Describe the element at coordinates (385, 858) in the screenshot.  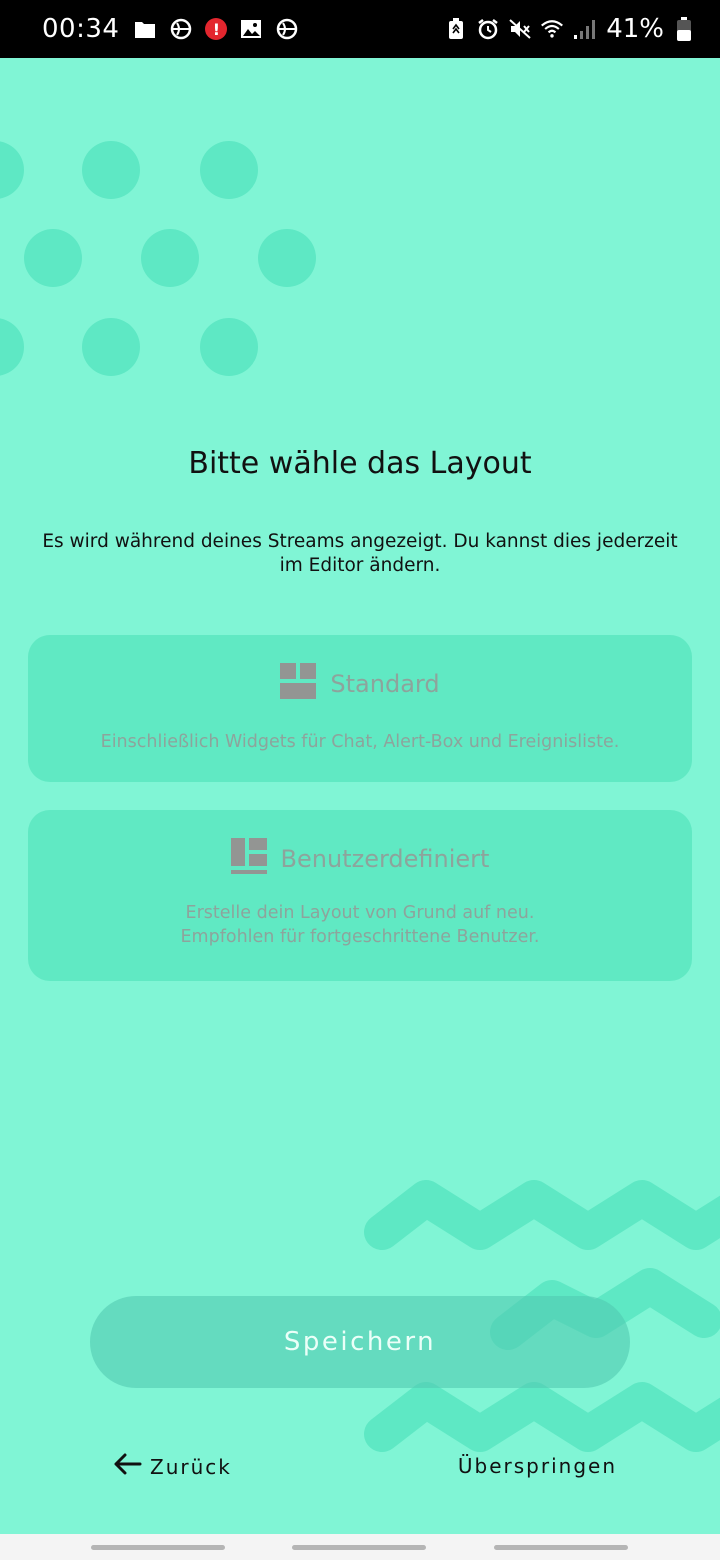
I see `option-title: Benutzerdefiniert` at that location.